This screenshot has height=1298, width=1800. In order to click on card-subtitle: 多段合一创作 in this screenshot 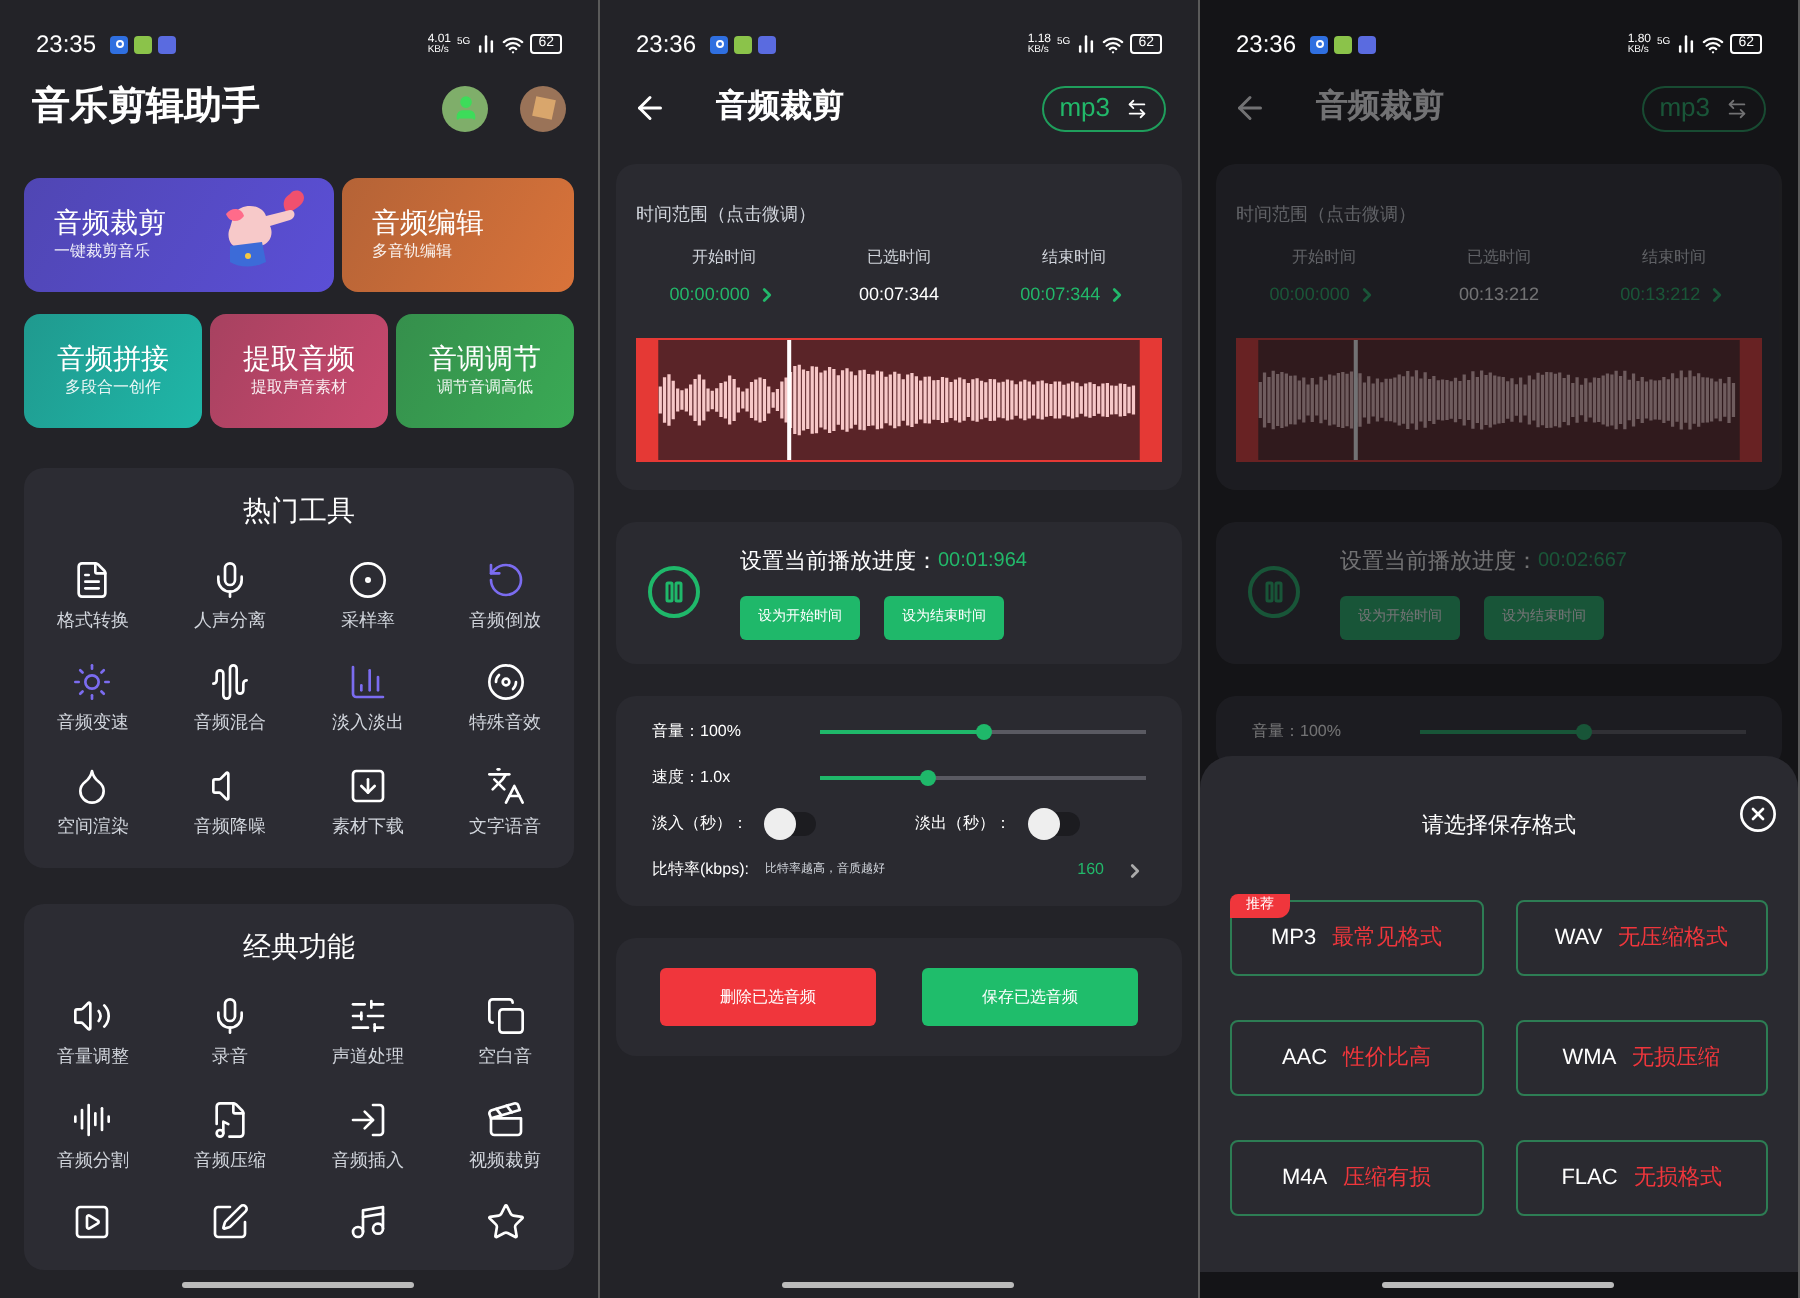, I will do `click(113, 388)`.